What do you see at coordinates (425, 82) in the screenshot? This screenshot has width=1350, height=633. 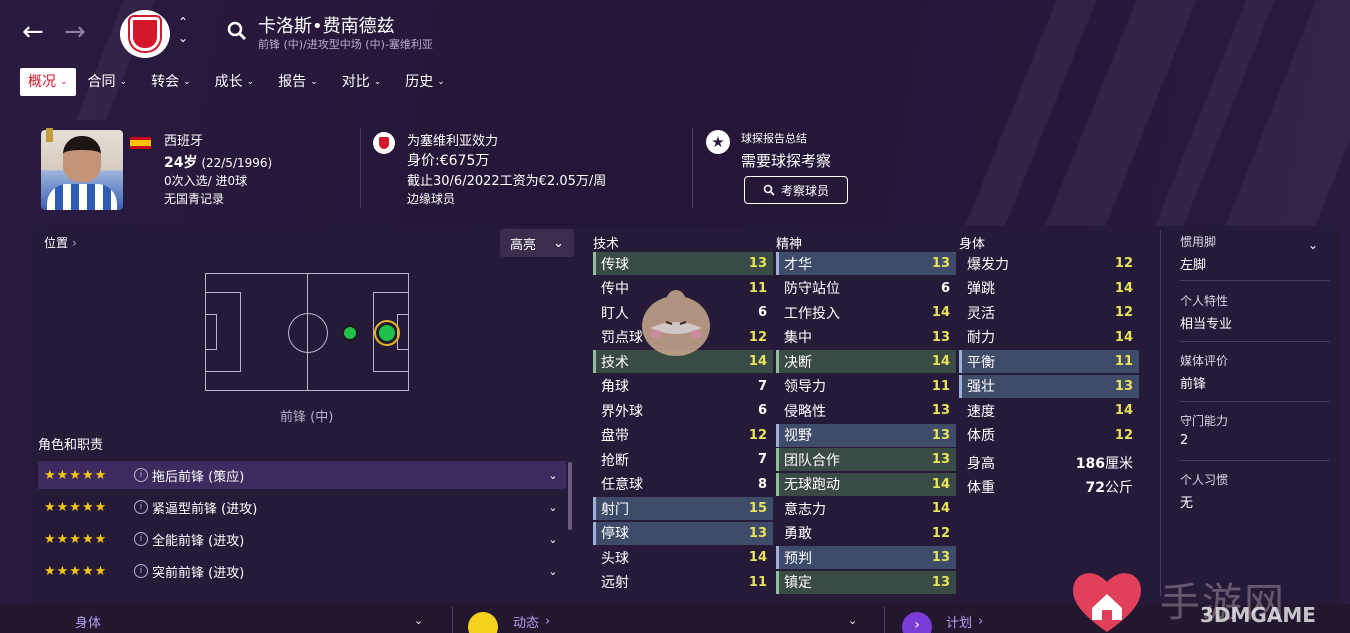 I see `tab-history: 历史 ⌄` at bounding box center [425, 82].